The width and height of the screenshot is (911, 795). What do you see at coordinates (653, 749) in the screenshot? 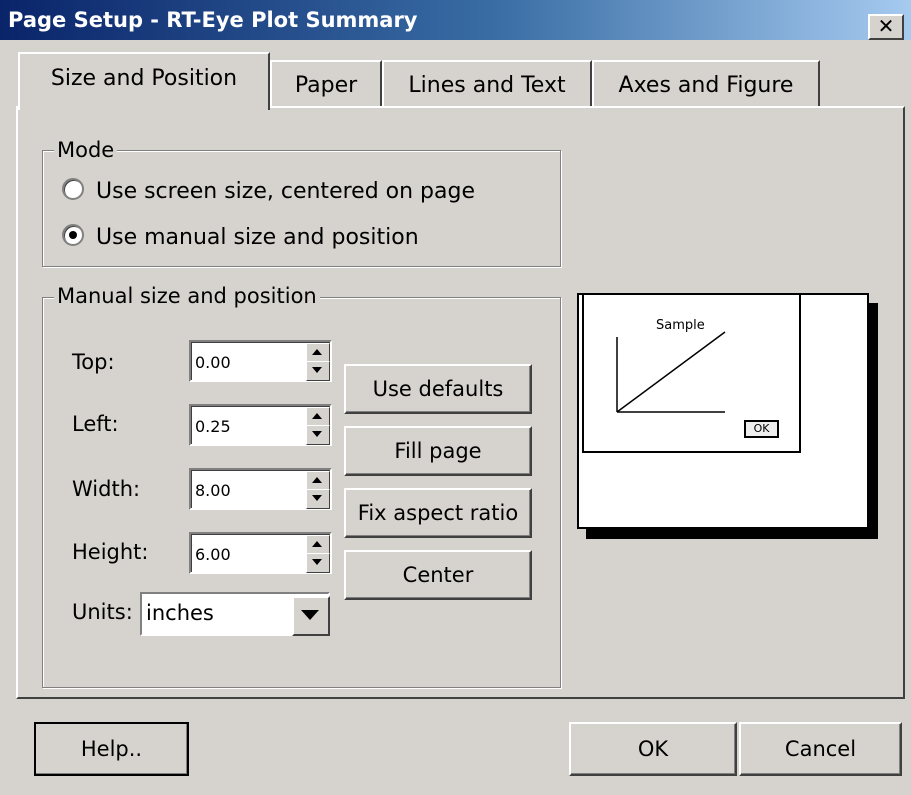
I see `ok-button: OK` at bounding box center [653, 749].